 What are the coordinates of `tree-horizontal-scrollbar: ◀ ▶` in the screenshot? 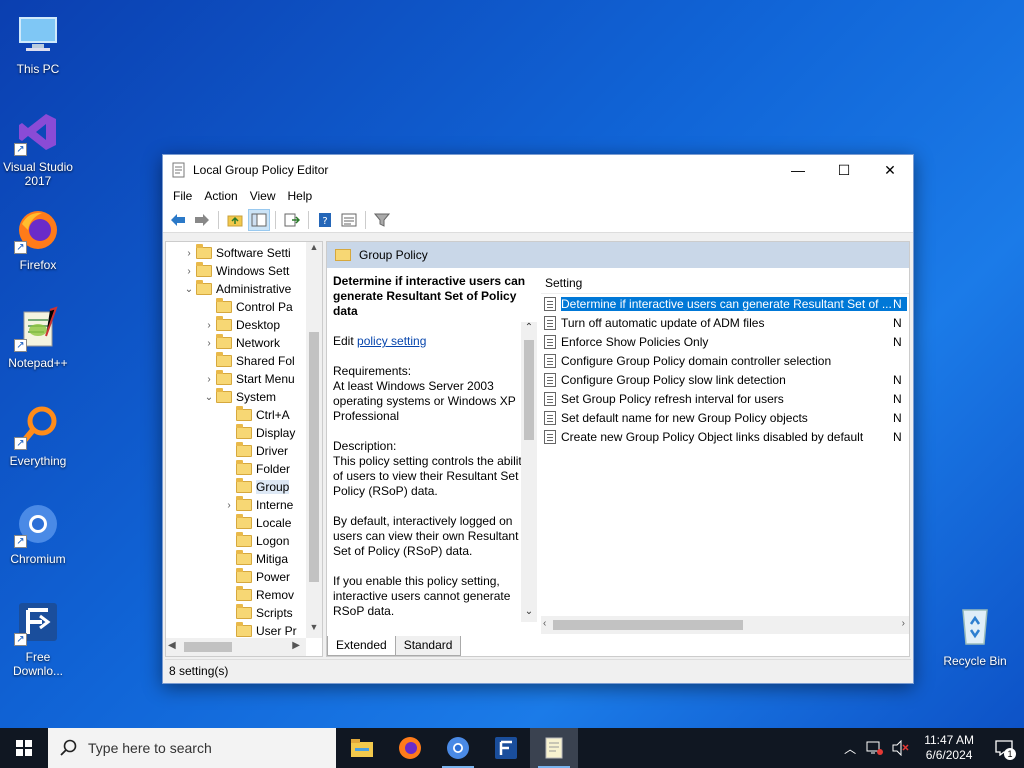 It's located at (236, 647).